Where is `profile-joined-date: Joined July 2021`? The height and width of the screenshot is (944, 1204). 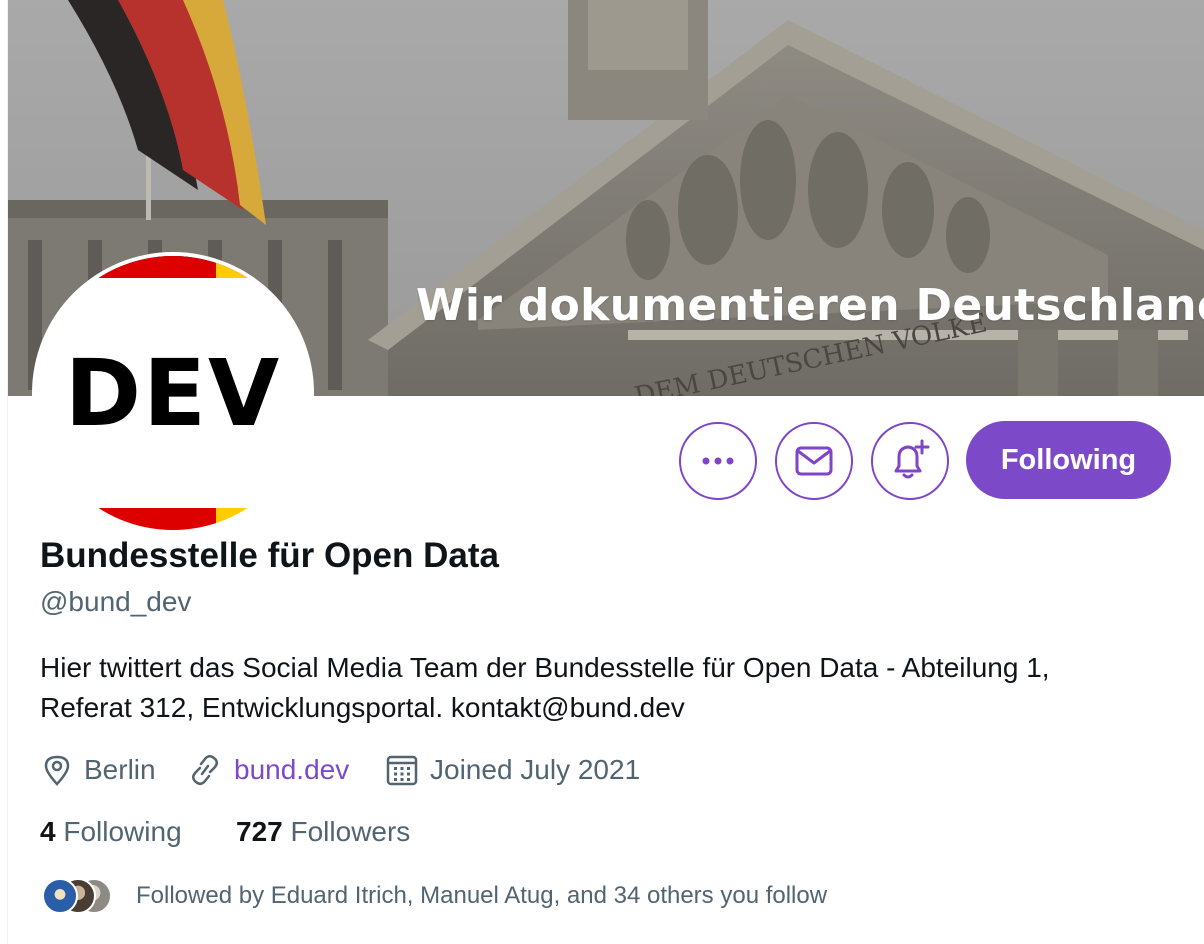
profile-joined-date: Joined July 2021 is located at coordinates (513, 770).